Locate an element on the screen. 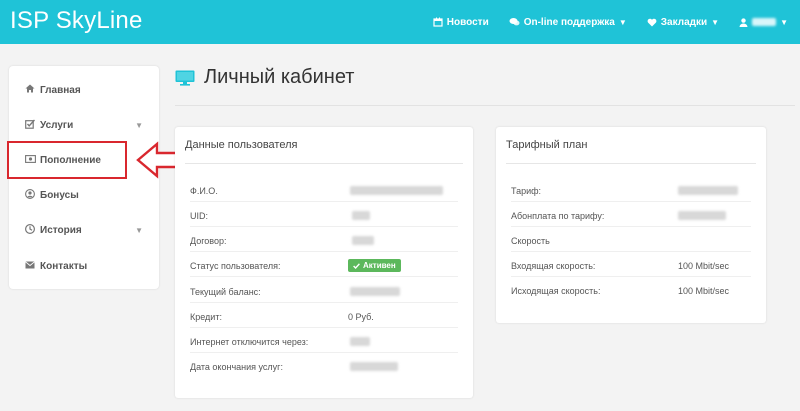 This screenshot has height=411, width=800. row-label-tariff: Тариф: is located at coordinates (526, 191).